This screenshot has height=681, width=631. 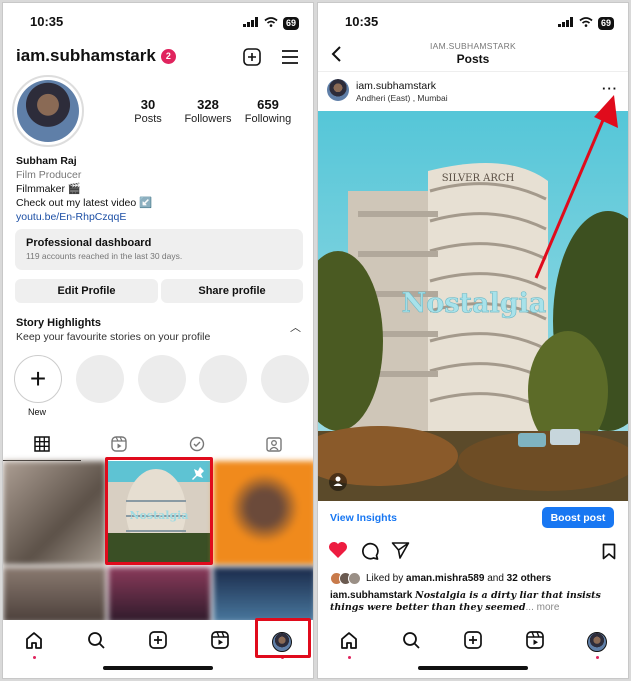 What do you see at coordinates (252, 57) in the screenshot?
I see `create-post-icon` at bounding box center [252, 57].